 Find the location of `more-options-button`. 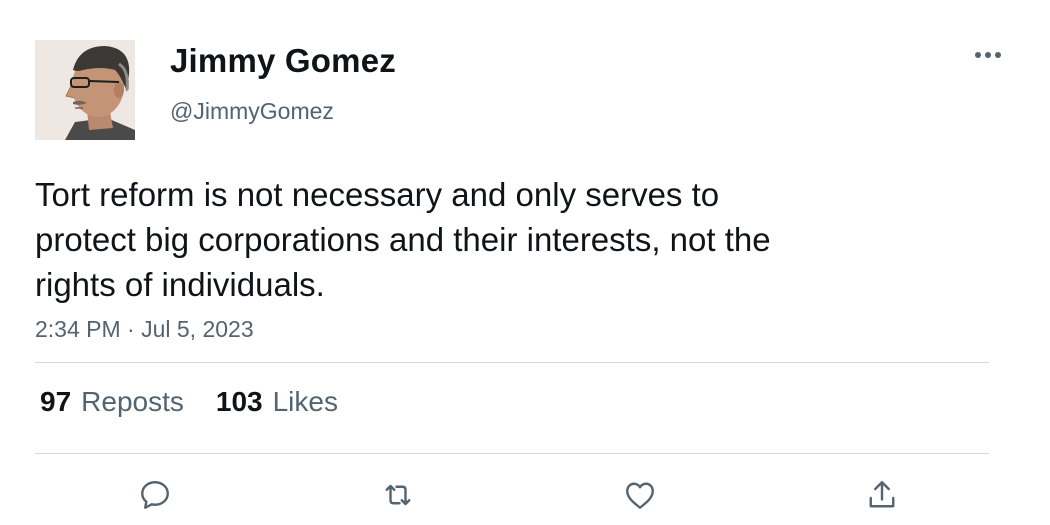

more-options-button is located at coordinates (988, 55).